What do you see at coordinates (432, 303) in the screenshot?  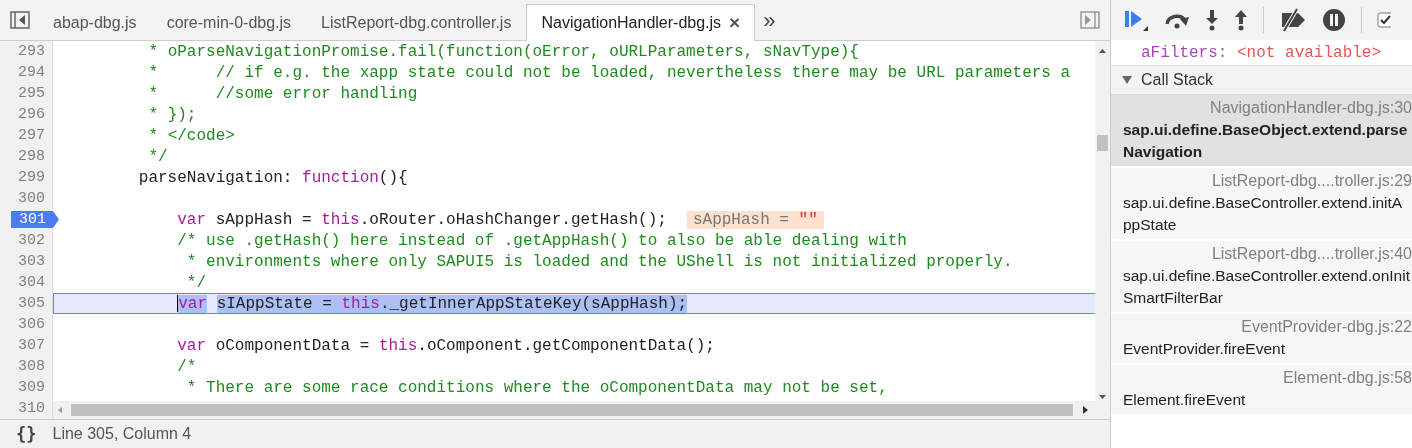 I see `code-line: var sIAppState = this._getInnerAppStateKey(sAppHash);` at bounding box center [432, 303].